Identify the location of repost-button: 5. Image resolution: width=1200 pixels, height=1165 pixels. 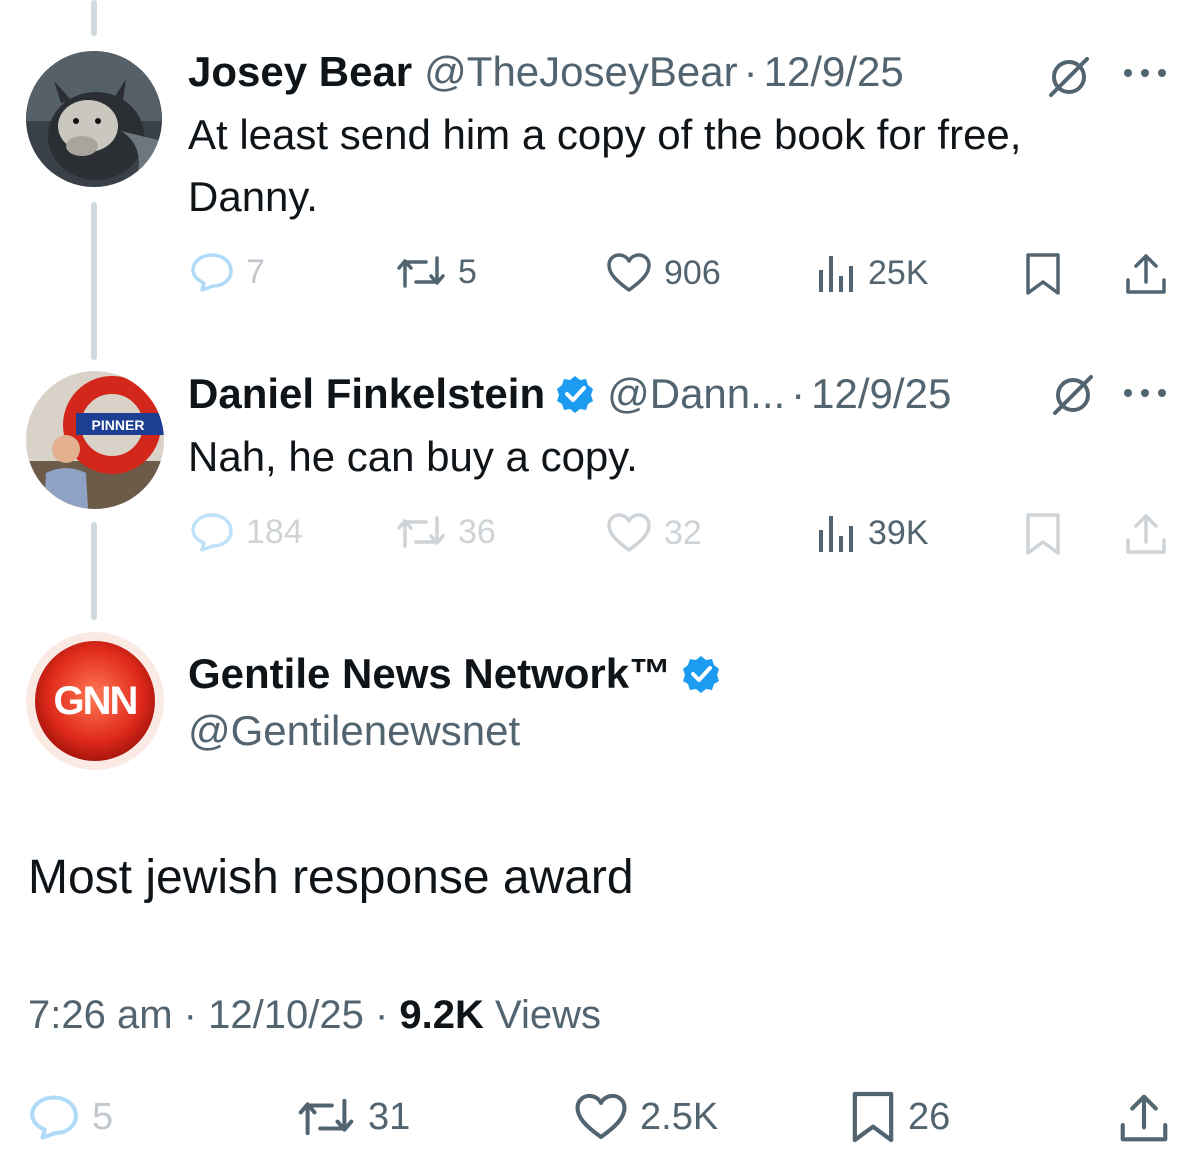
(436, 272).